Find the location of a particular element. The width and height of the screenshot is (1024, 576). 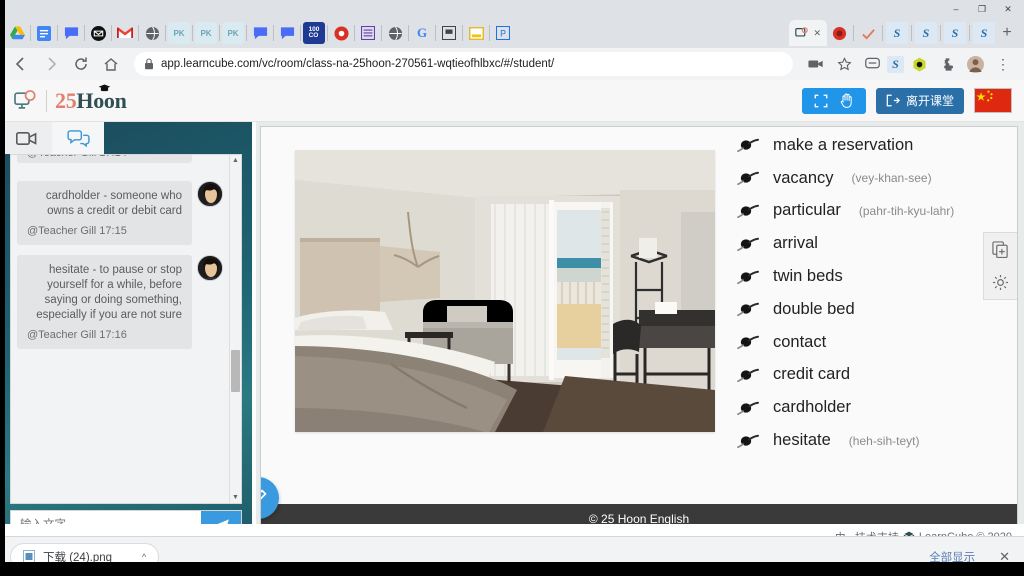

bookmark-gmail is located at coordinates (125, 33).